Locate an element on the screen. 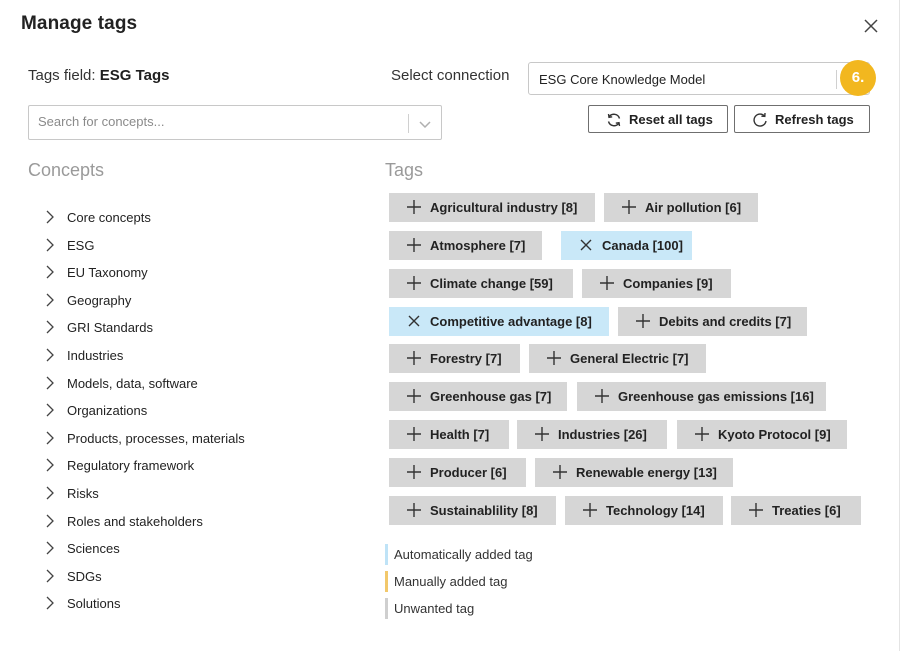 Image resolution: width=900 pixels, height=651 pixels. tag-chip: Sustainablility [8] is located at coordinates (472, 510).